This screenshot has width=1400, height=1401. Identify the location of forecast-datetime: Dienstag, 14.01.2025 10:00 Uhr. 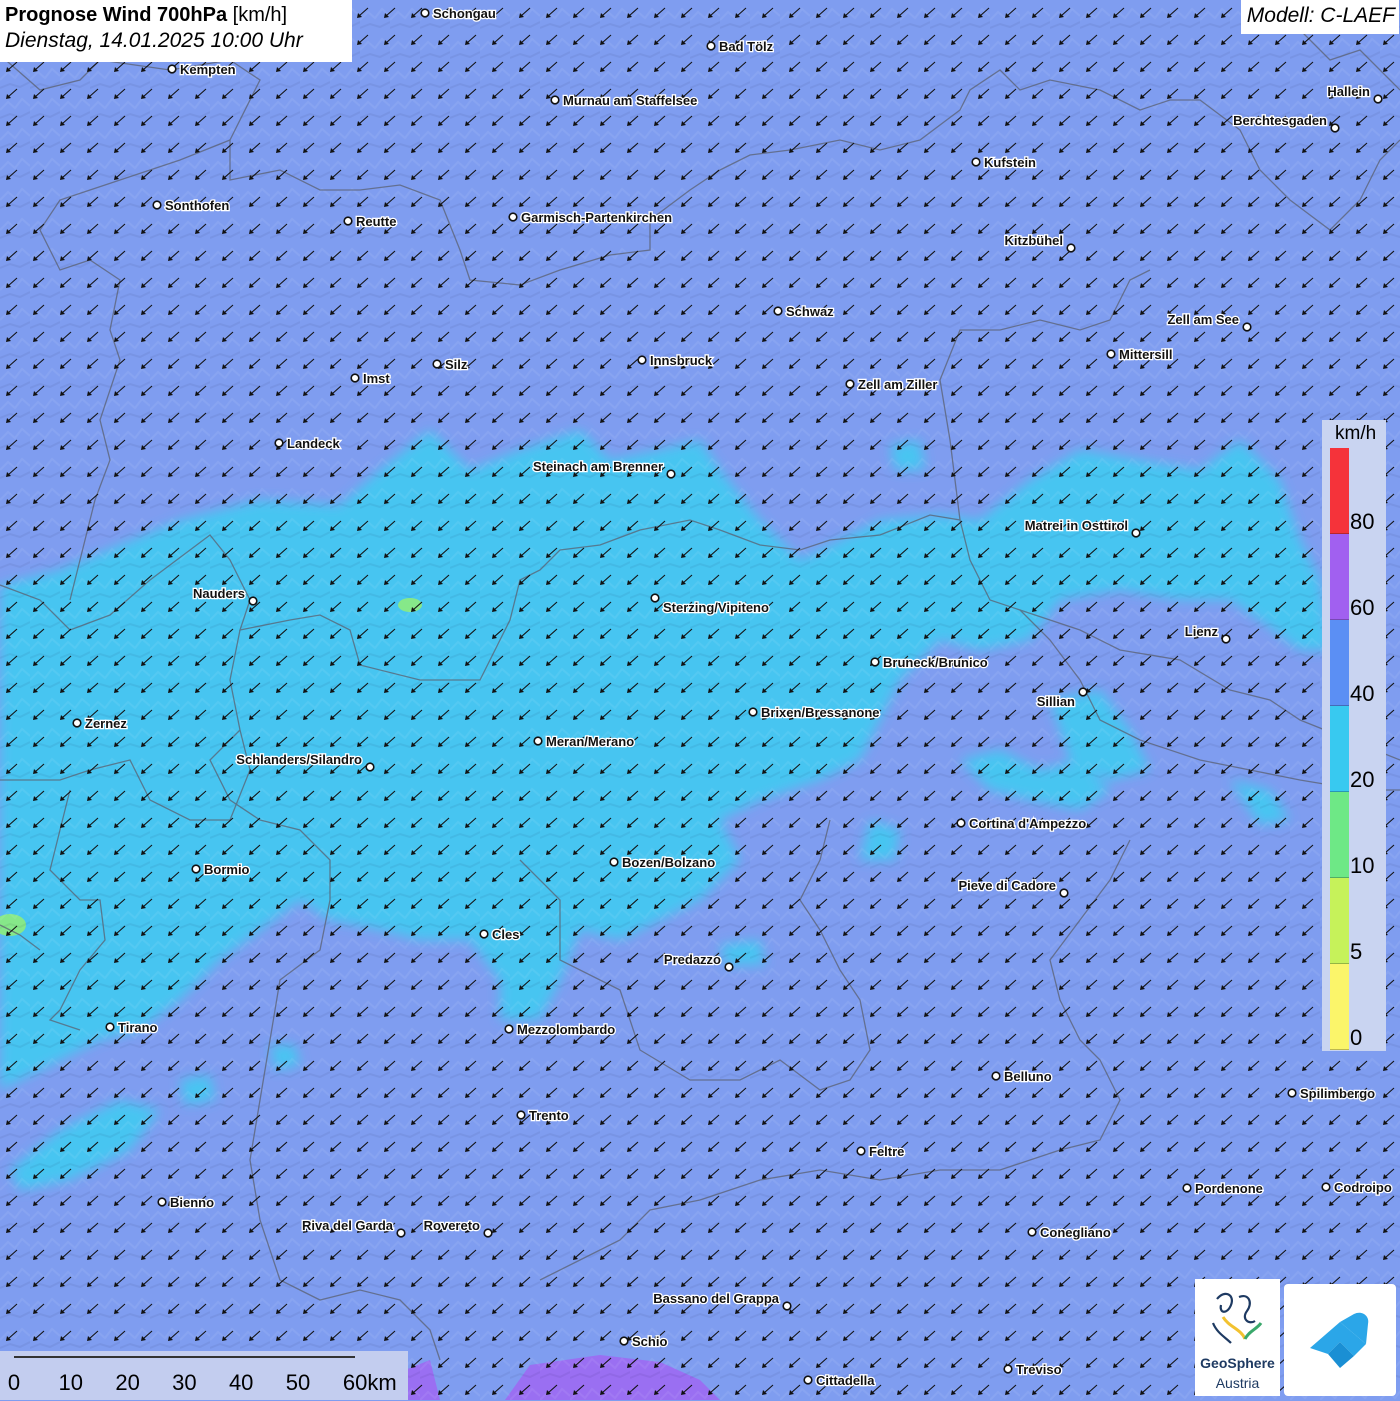
(178, 41).